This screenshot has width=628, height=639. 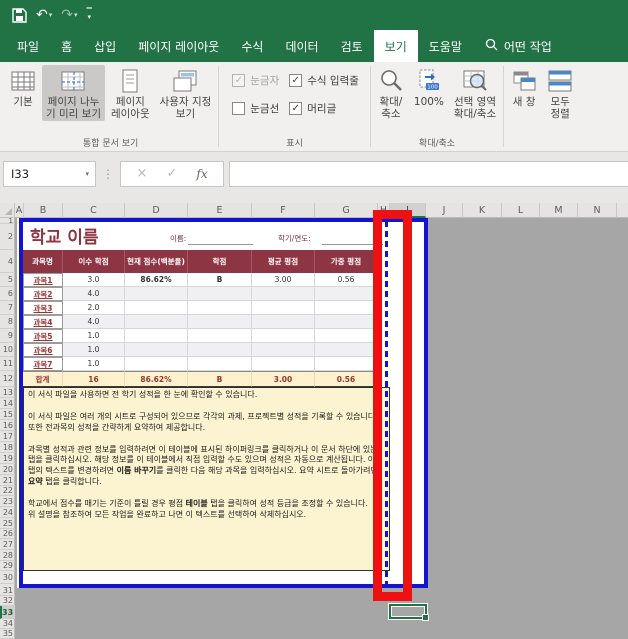 I want to click on cell: 86.62%, so click(x=156, y=280).